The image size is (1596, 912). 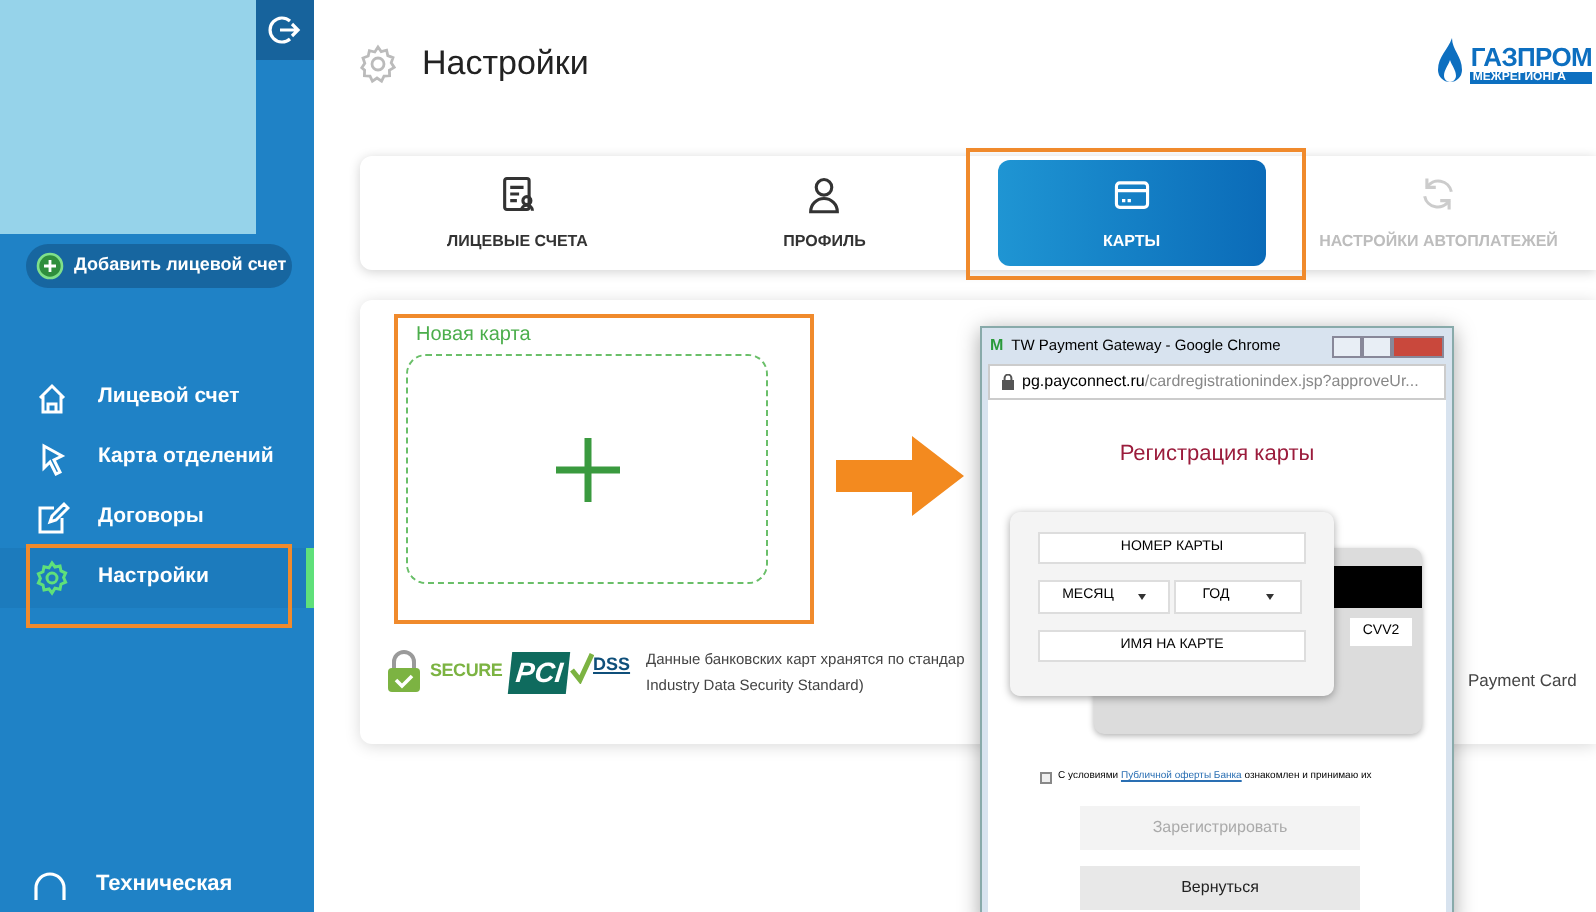 What do you see at coordinates (997, 346) in the screenshot?
I see `app-icon: M` at bounding box center [997, 346].